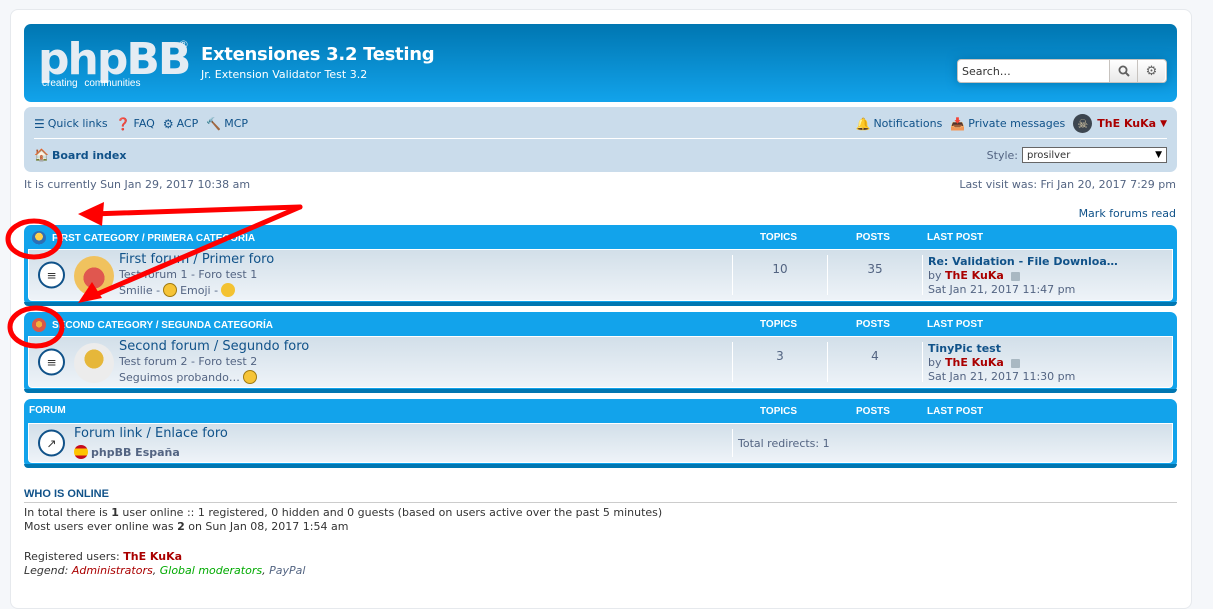  What do you see at coordinates (1094, 155) in the screenshot?
I see `style-select: prosilver ▼` at bounding box center [1094, 155].